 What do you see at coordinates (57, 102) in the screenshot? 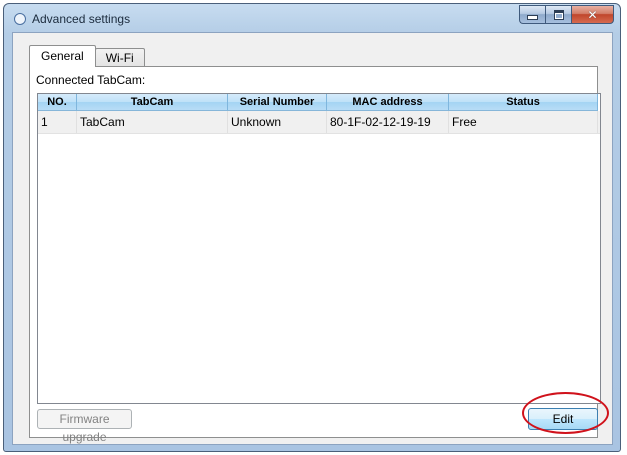
I see `column-header-no: NO.` at bounding box center [57, 102].